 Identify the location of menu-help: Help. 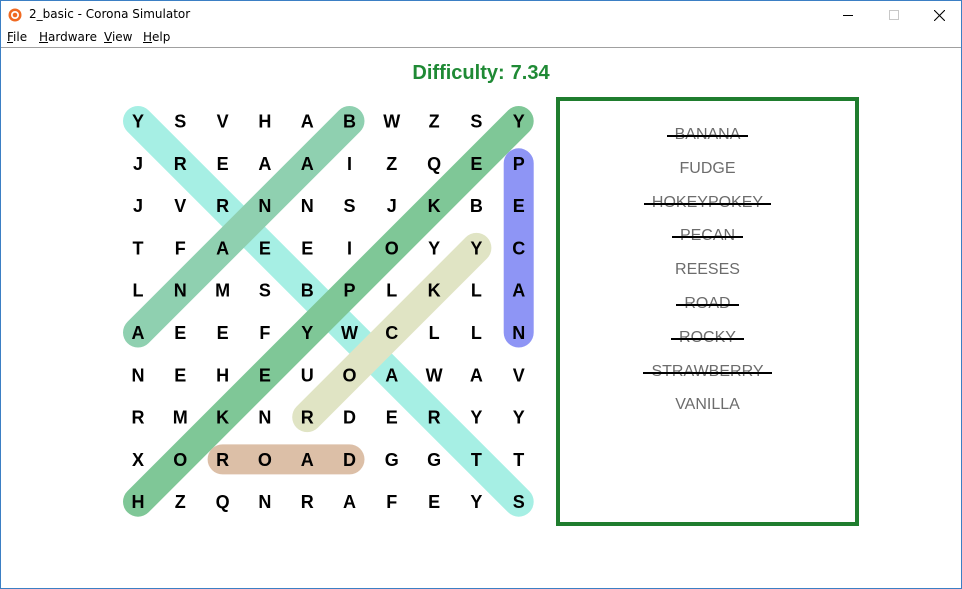
(156, 37).